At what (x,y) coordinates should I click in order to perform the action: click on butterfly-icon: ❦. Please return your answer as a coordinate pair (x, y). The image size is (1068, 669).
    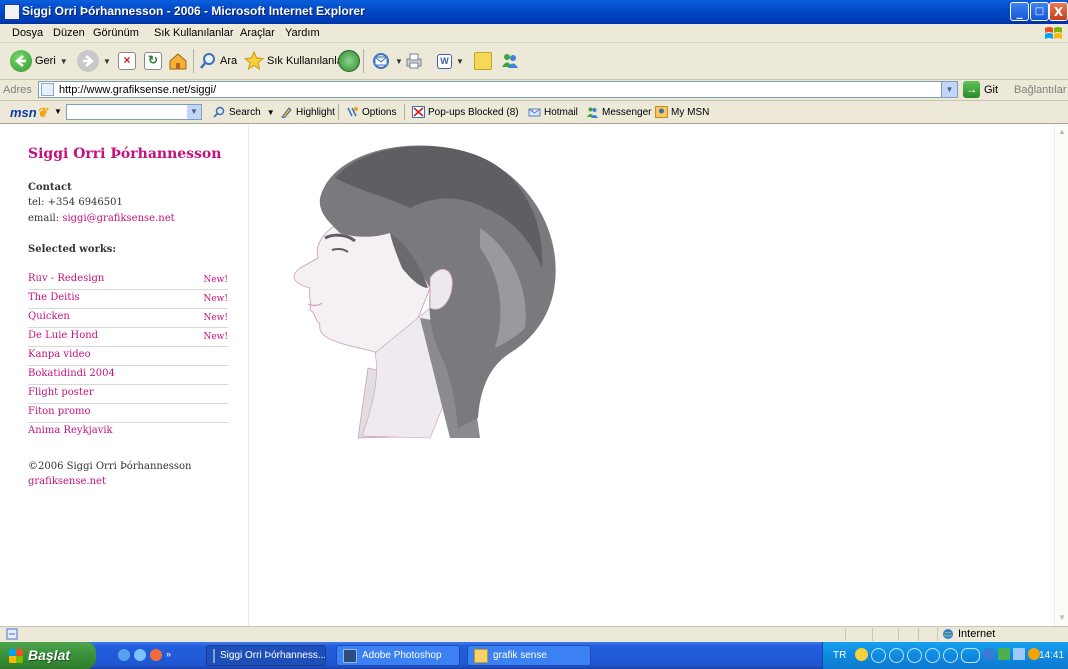
    Looking at the image, I should click on (42, 112).